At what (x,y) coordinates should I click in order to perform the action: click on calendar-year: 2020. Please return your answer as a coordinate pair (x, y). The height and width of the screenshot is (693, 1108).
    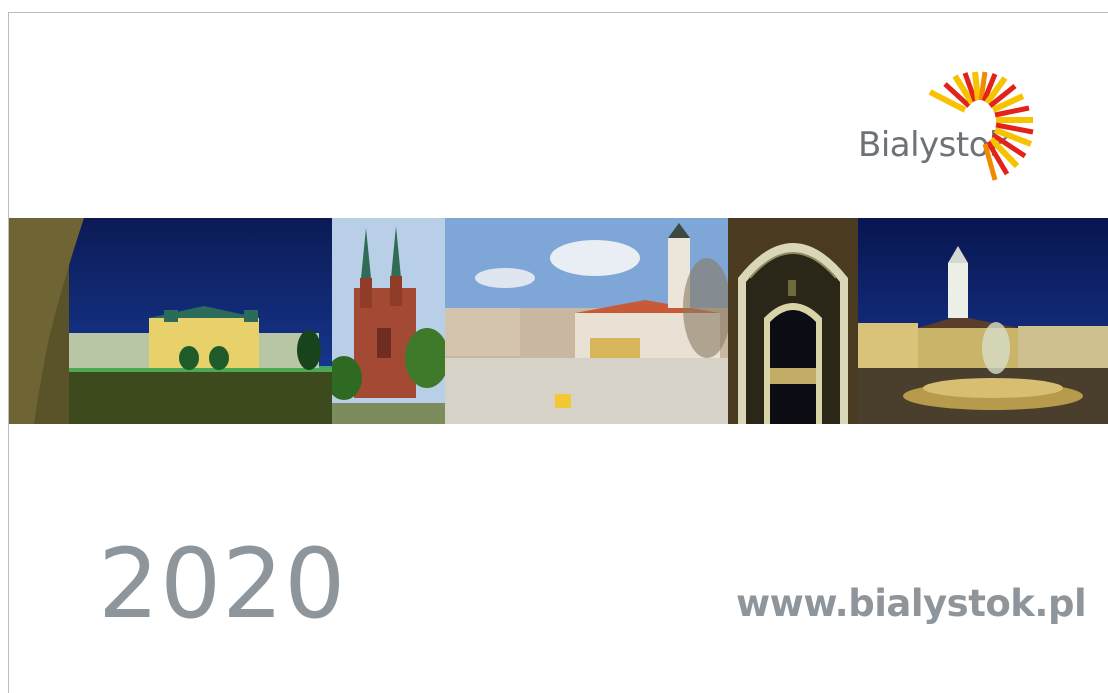
    Looking at the image, I should click on (222, 584).